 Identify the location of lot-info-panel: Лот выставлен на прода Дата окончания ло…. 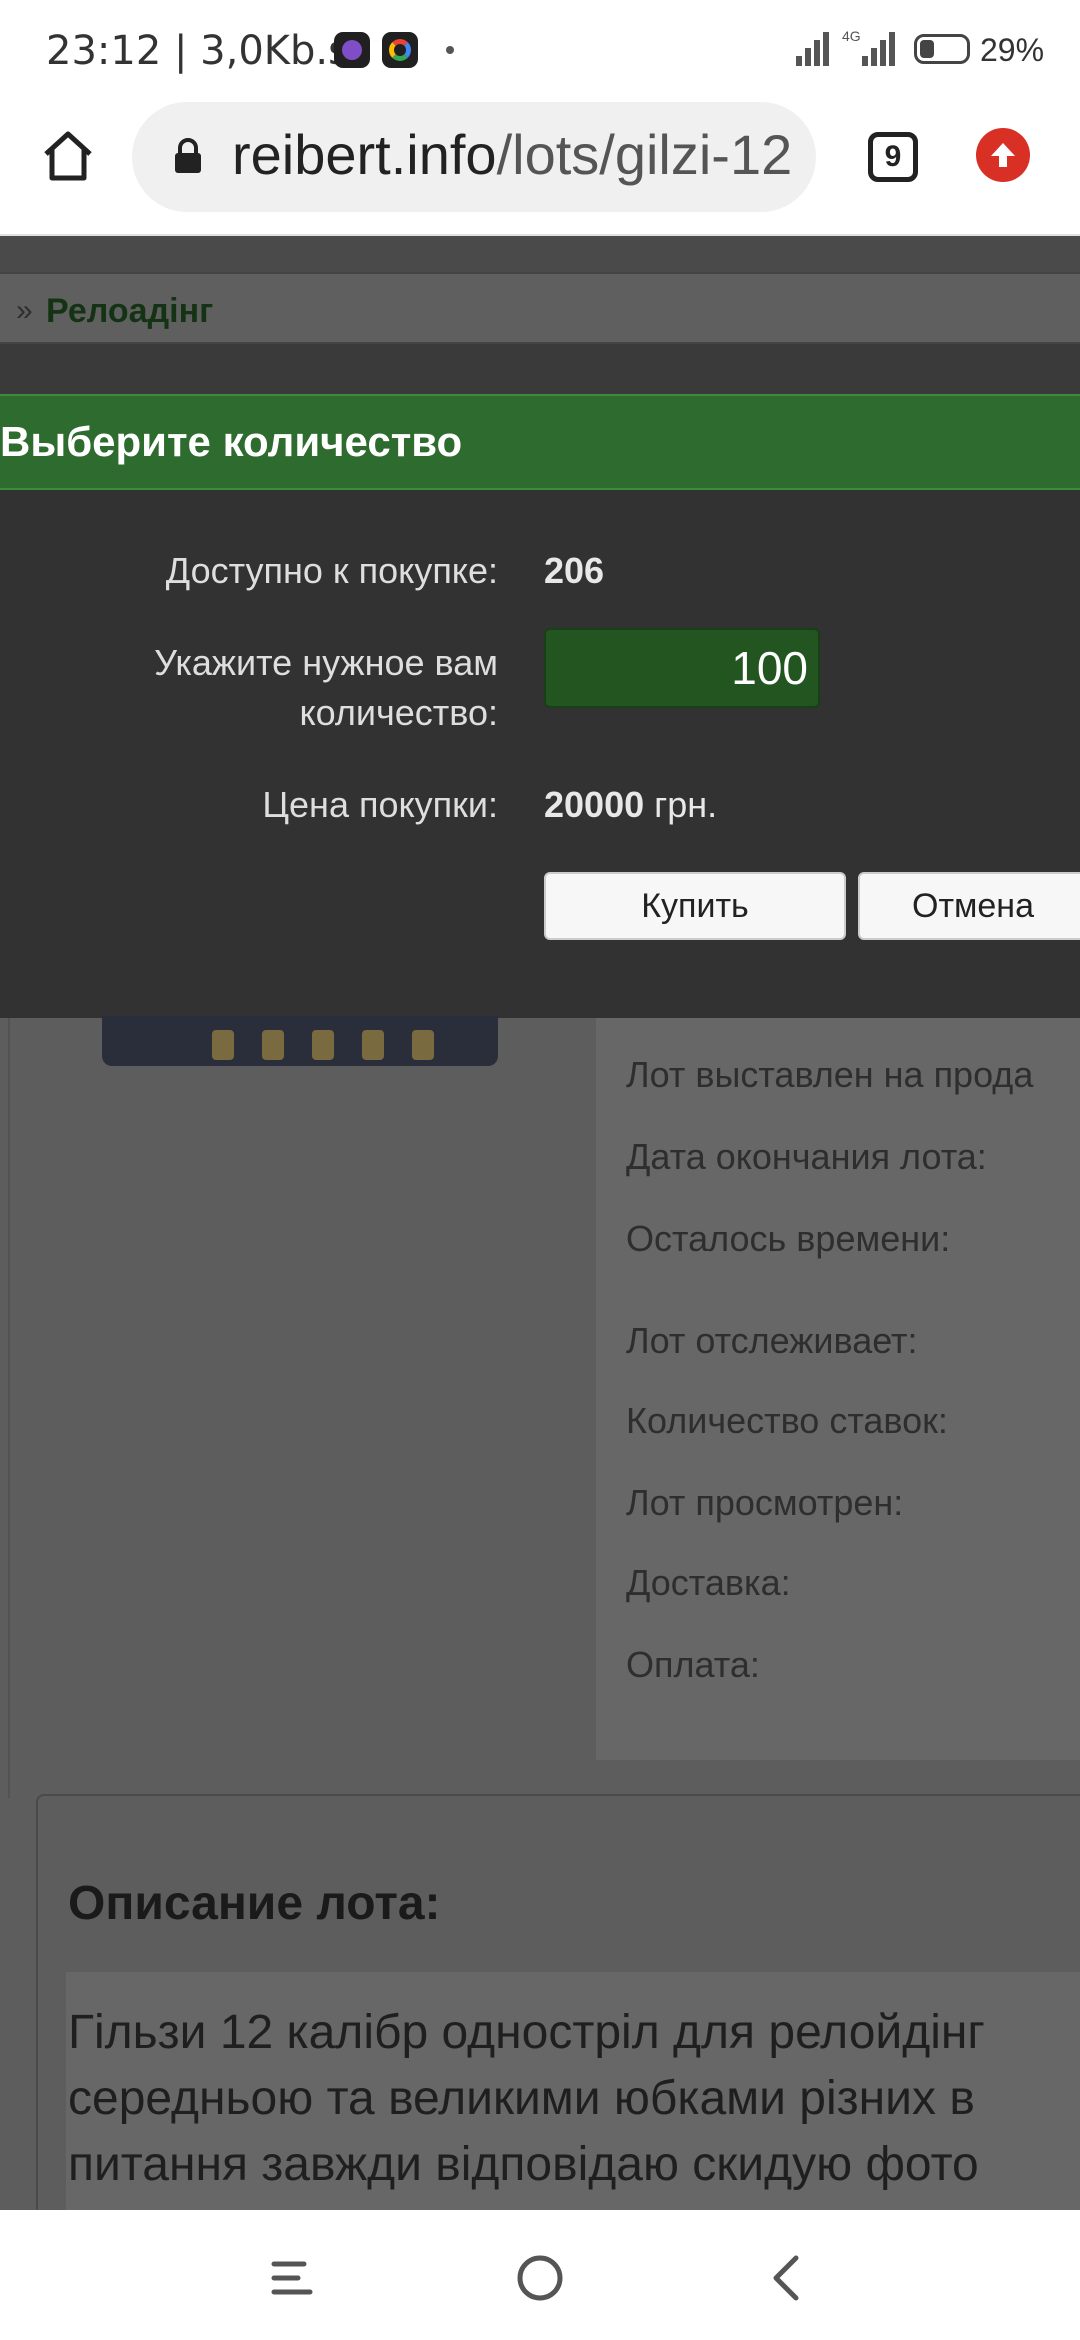
(838, 1389).